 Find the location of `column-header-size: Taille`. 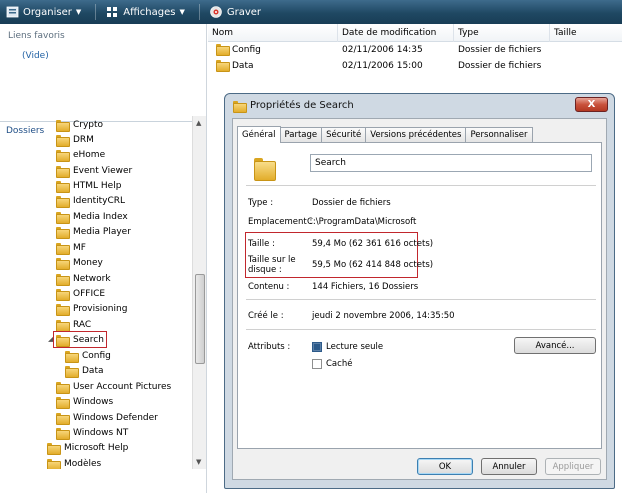

column-header-size: Taille is located at coordinates (586, 33).